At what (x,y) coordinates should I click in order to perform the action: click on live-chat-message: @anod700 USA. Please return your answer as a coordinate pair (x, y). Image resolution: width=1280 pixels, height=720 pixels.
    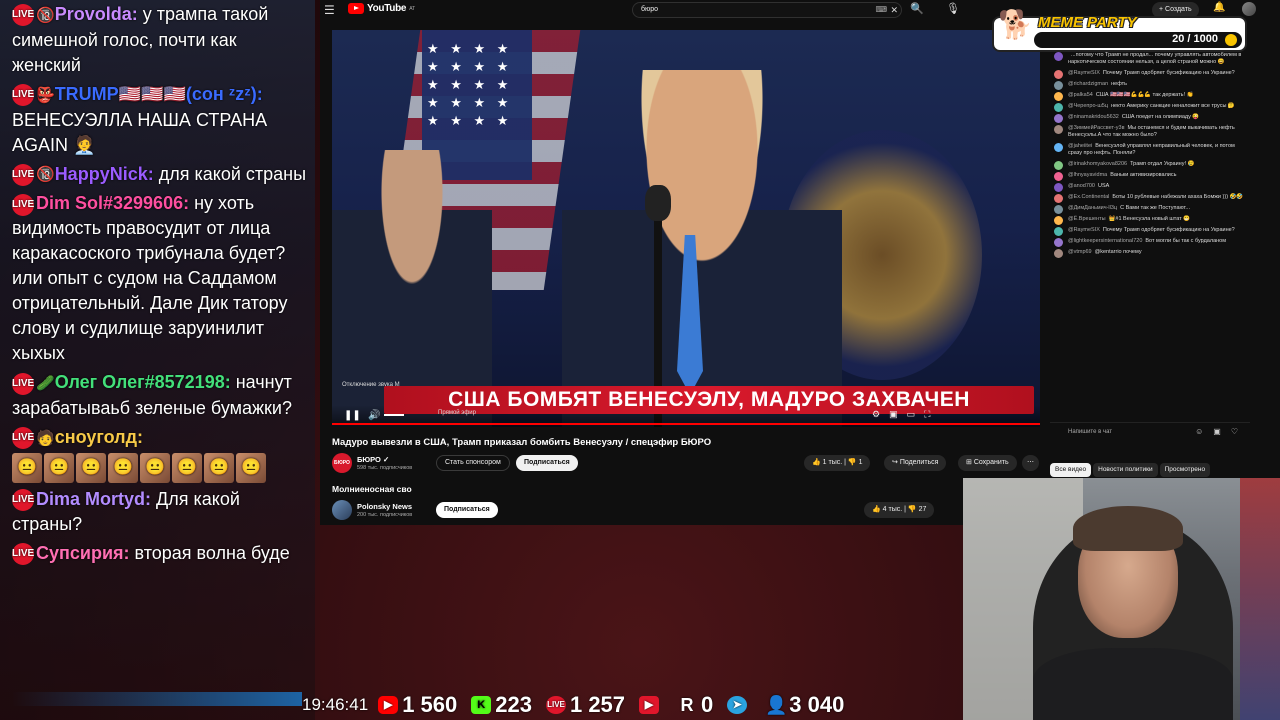
    Looking at the image, I should click on (1150, 186).